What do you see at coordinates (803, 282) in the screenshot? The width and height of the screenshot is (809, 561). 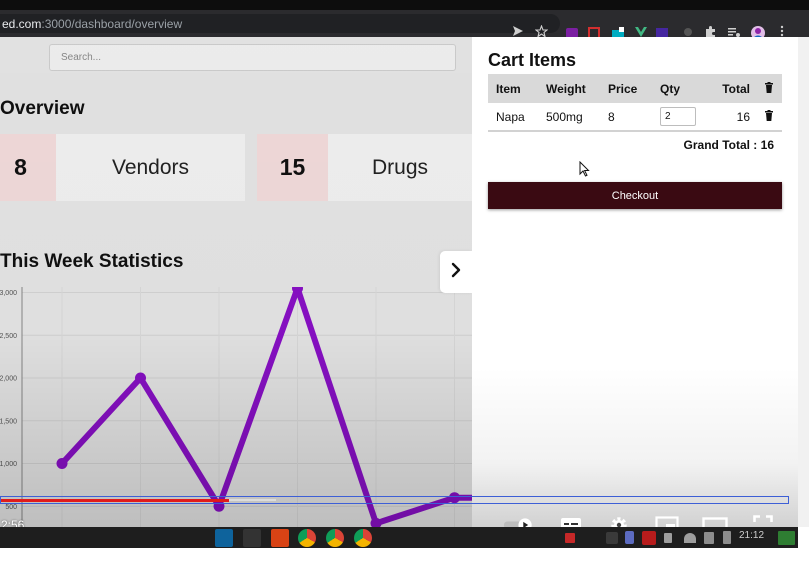 I see `page-scrollbar` at bounding box center [803, 282].